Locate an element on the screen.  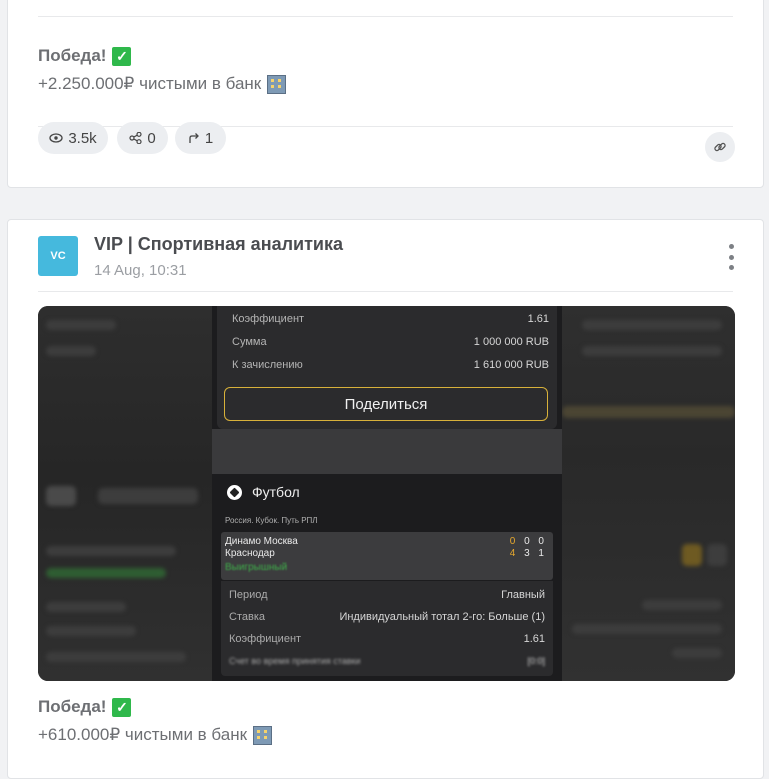
profit-text: +610.000₽ чистыми в банк is located at coordinates (143, 734).